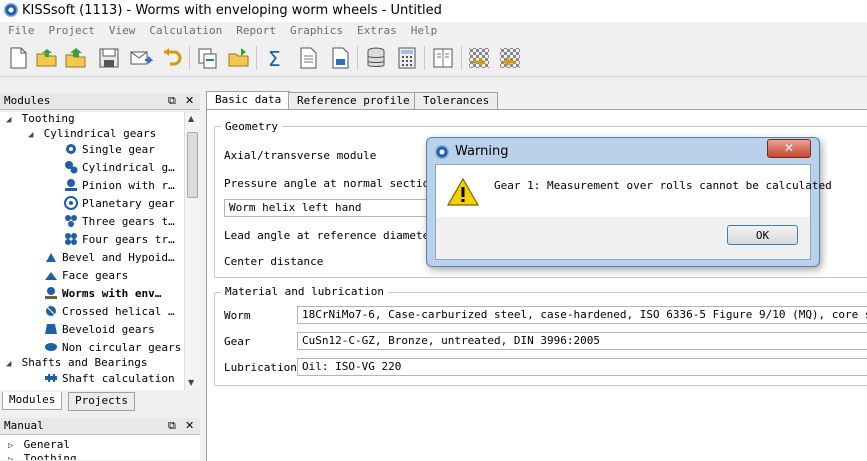 Image resolution: width=867 pixels, height=461 pixels. I want to click on tree-node-single-gear: Single gear, so click(109, 150).